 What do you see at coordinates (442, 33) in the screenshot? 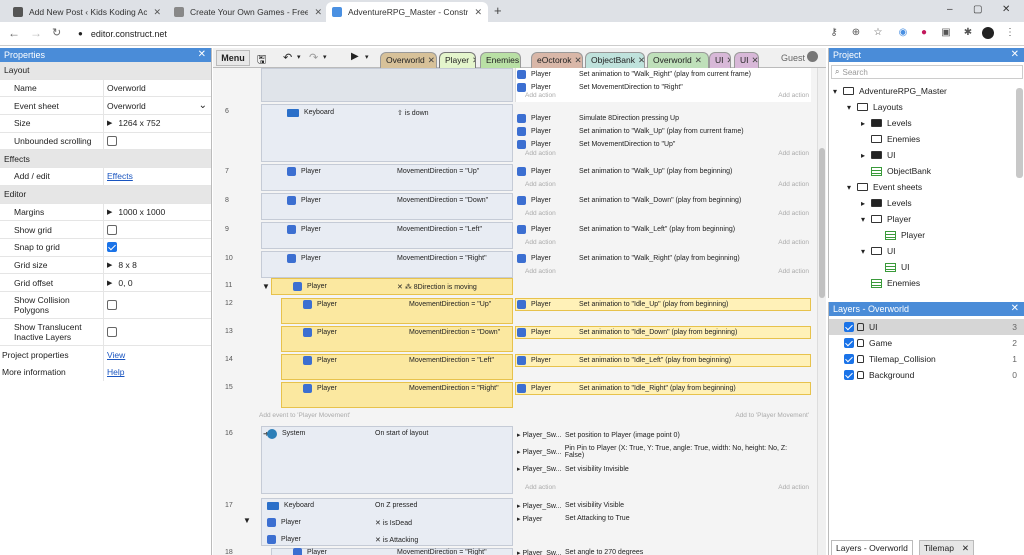
I see `url-field: ● editor.construct.net` at bounding box center [442, 33].